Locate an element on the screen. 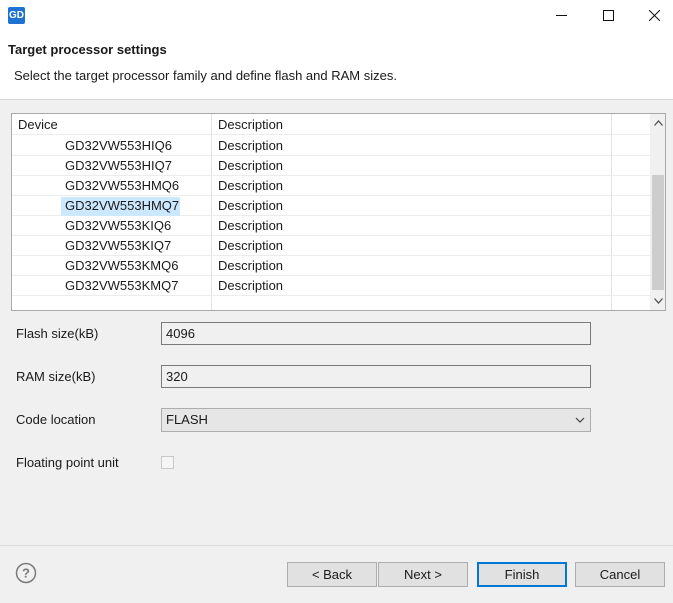 The height and width of the screenshot is (603, 673). page-title: Target processor settings is located at coordinates (87, 49).